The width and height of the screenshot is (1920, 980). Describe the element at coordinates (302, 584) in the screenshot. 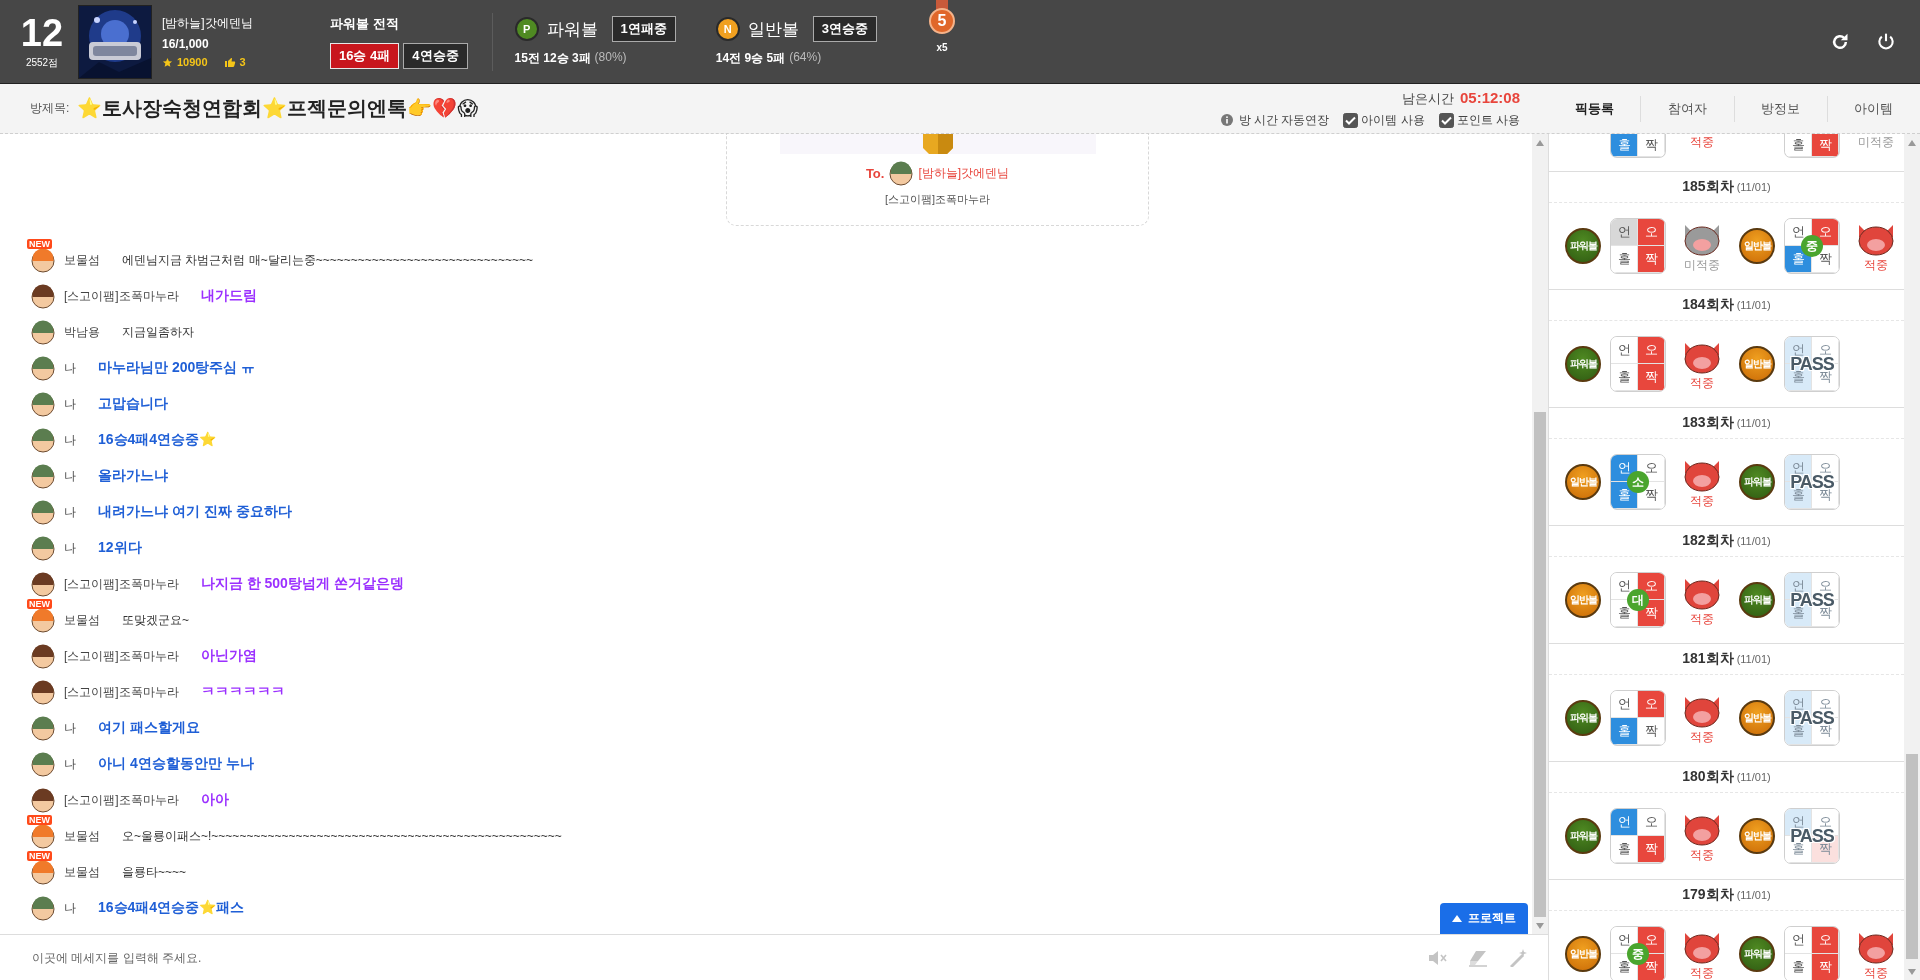

I see `message-text: 나지금 한 500탕넘게 쏜거같은뎅` at that location.